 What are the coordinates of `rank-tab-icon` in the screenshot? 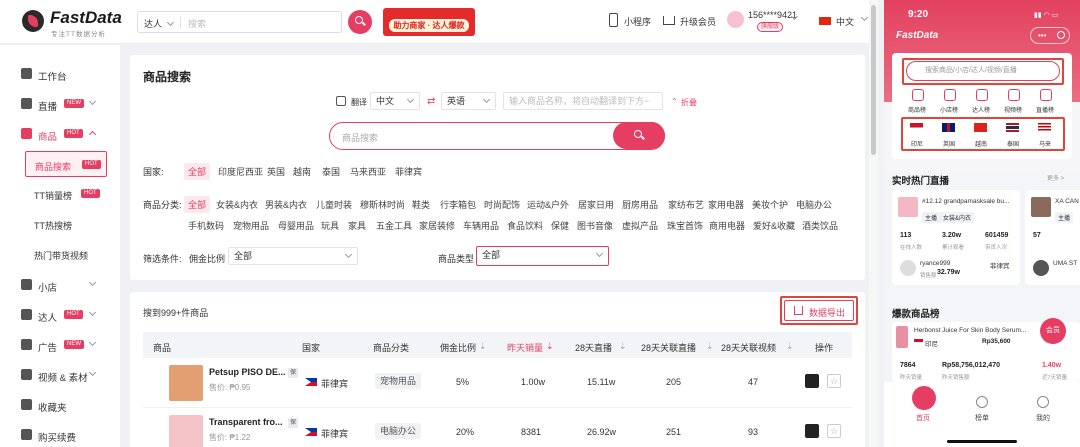 It's located at (982, 402).